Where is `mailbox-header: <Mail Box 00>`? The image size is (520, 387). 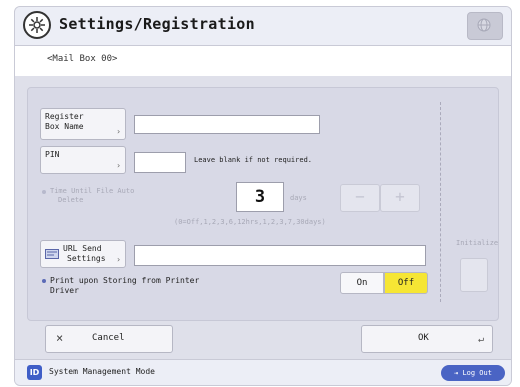
mailbox-header: <Mail Box 00> is located at coordinates (263, 61).